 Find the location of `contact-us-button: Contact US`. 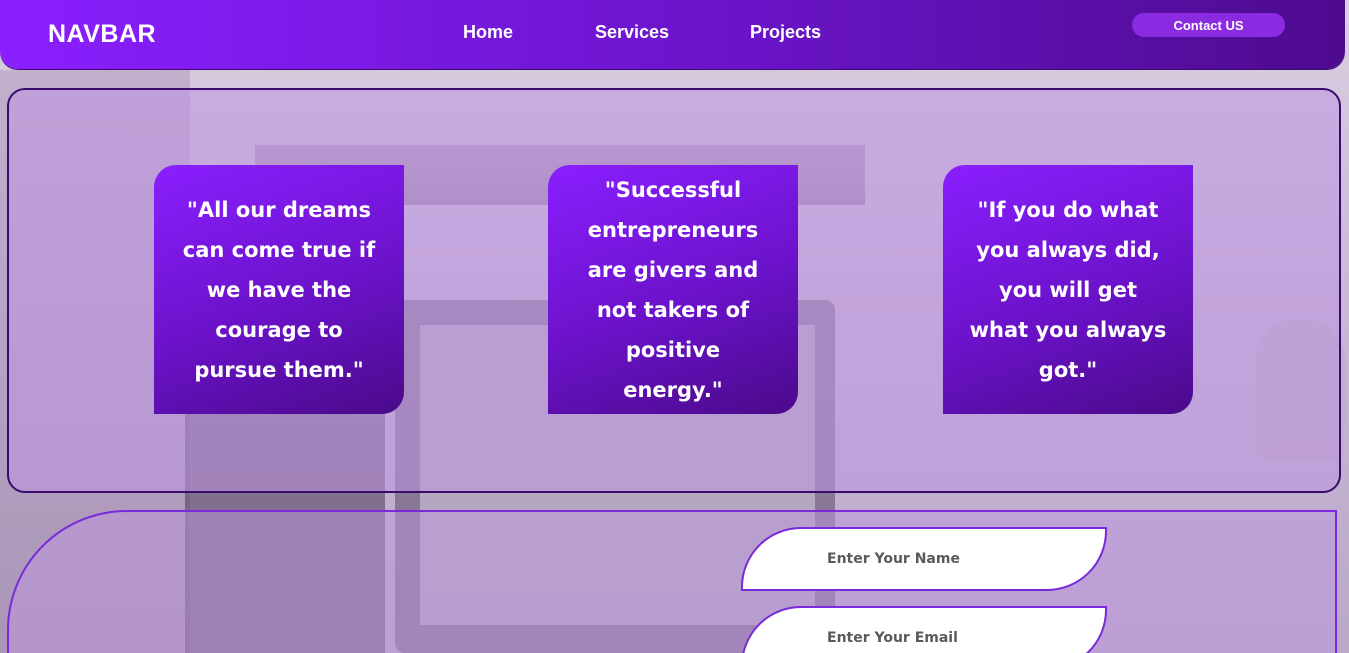

contact-us-button: Contact US is located at coordinates (1208, 25).